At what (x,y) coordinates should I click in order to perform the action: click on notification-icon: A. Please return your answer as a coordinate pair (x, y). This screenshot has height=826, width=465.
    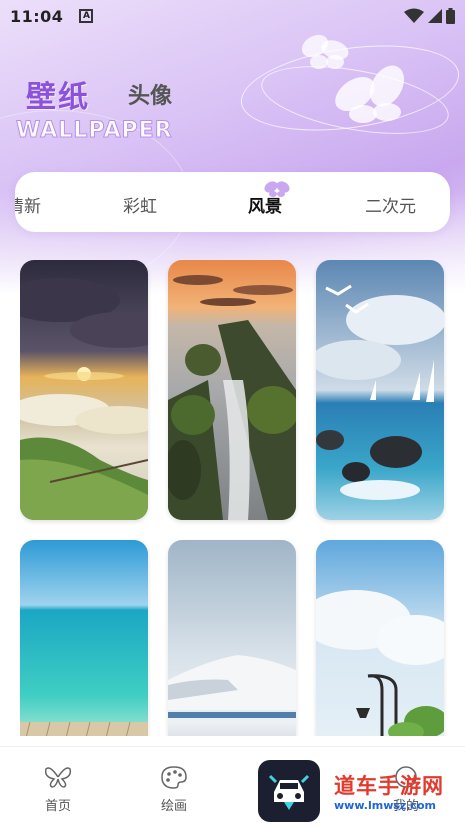
    Looking at the image, I should click on (86, 16).